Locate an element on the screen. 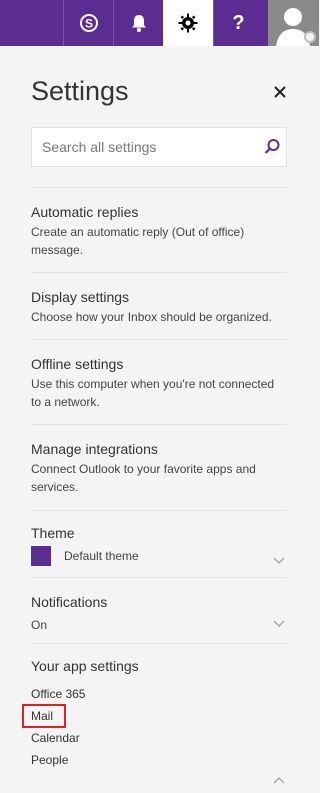 The width and height of the screenshot is (320, 793). theme-label: Theme is located at coordinates (53, 533).